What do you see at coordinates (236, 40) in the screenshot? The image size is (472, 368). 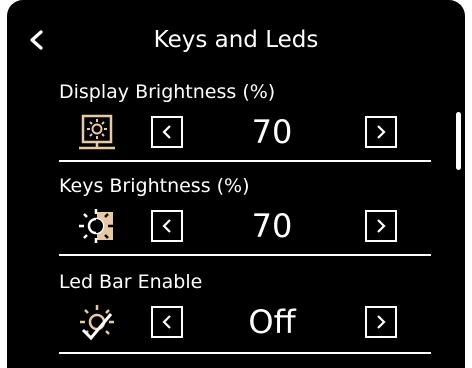 I see `page-title: Keys and Leds` at bounding box center [236, 40].